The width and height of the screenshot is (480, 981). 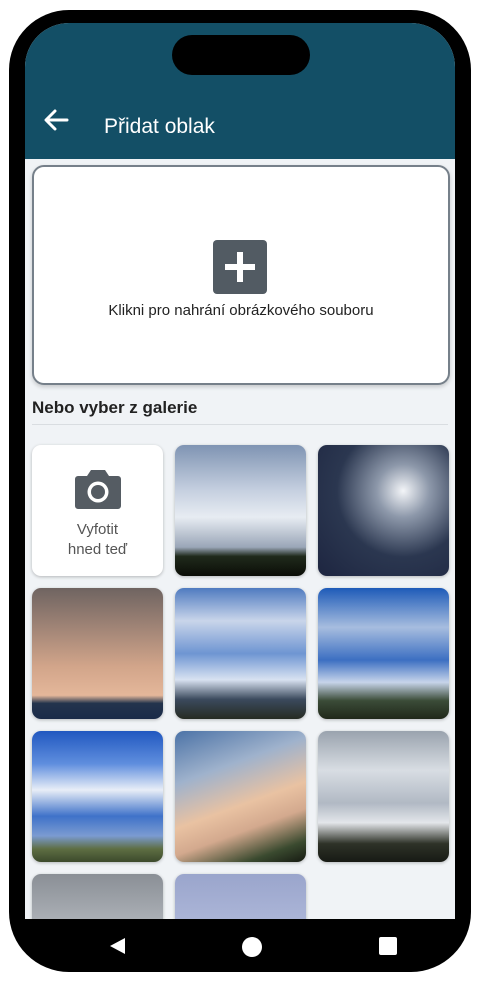 What do you see at coordinates (97, 540) in the screenshot?
I see `take-photo-label: Vyfotit hned teď` at bounding box center [97, 540].